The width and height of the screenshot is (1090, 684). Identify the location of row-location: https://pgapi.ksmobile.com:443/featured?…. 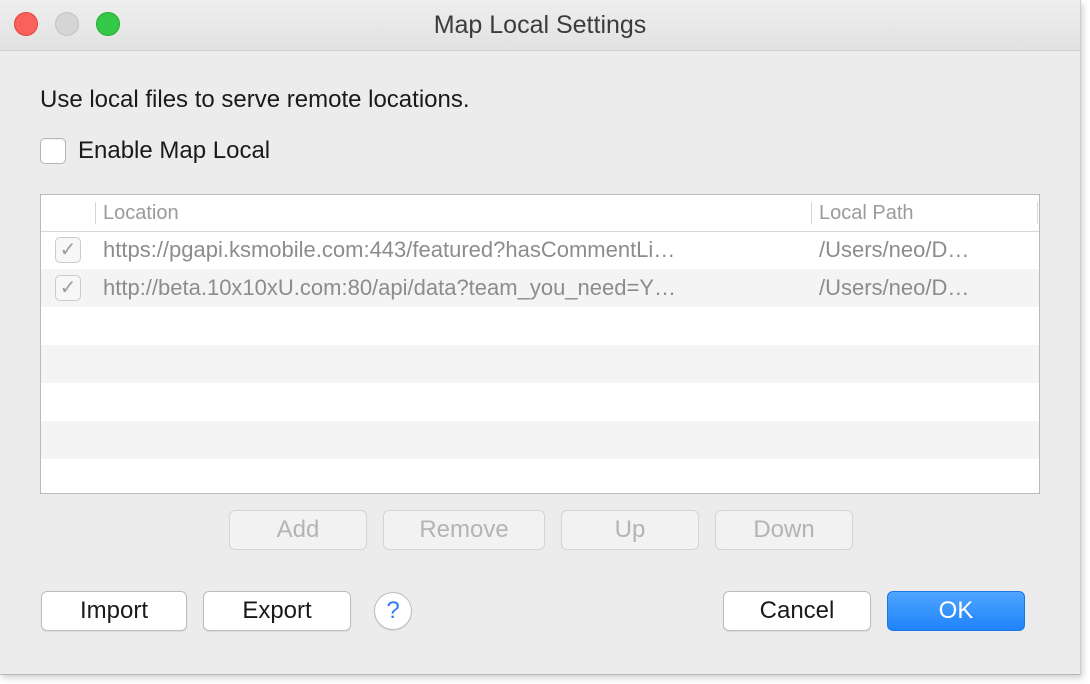
(389, 249).